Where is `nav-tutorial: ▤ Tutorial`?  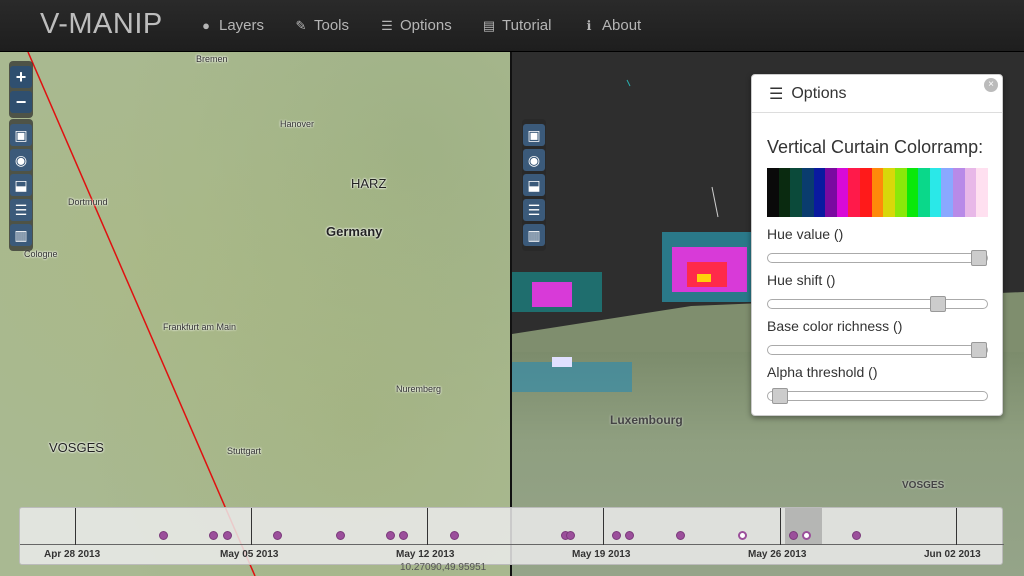
nav-tutorial: ▤ Tutorial is located at coordinates (517, 25).